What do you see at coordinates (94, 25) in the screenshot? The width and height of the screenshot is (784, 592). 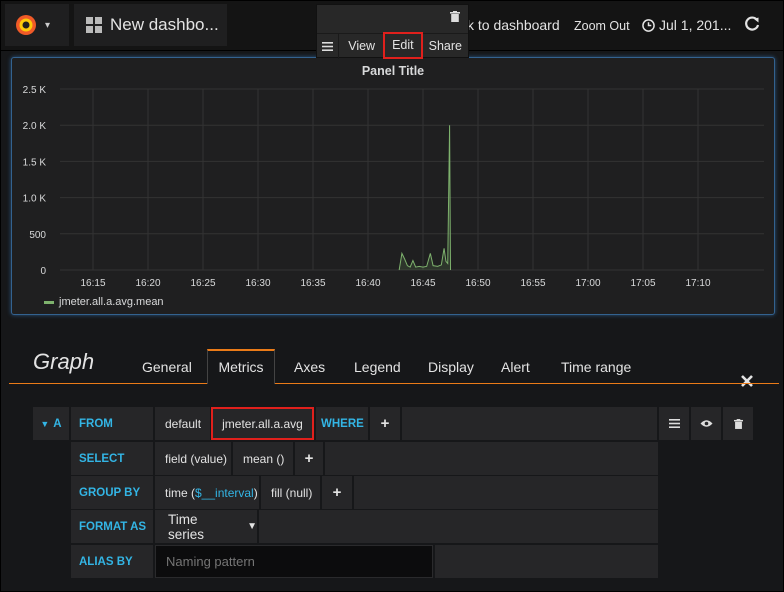 I see `dashboard-grid-icon` at bounding box center [94, 25].